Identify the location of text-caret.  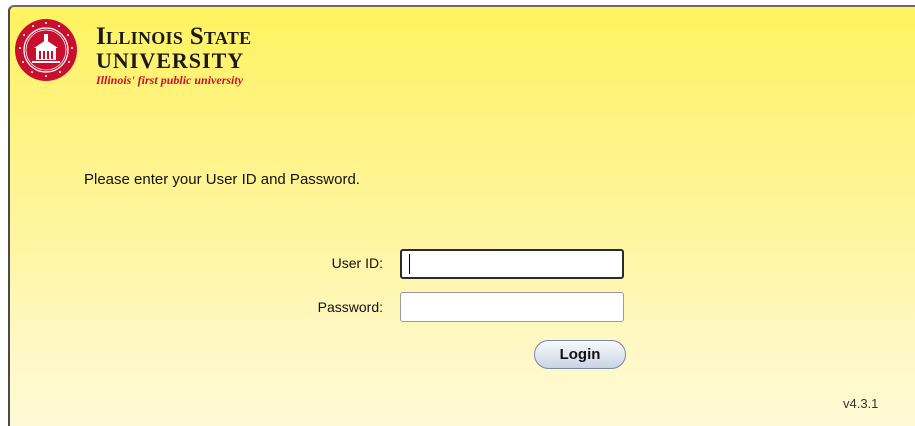
(409, 264).